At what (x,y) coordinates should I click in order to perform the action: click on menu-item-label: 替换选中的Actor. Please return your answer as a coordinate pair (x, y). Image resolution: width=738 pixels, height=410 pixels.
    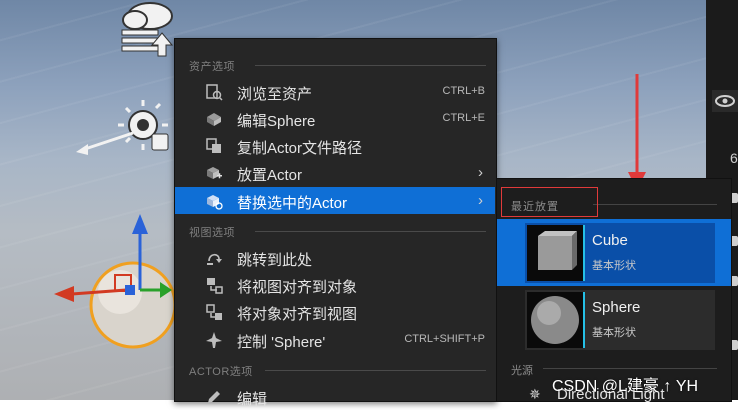
    Looking at the image, I should click on (292, 203).